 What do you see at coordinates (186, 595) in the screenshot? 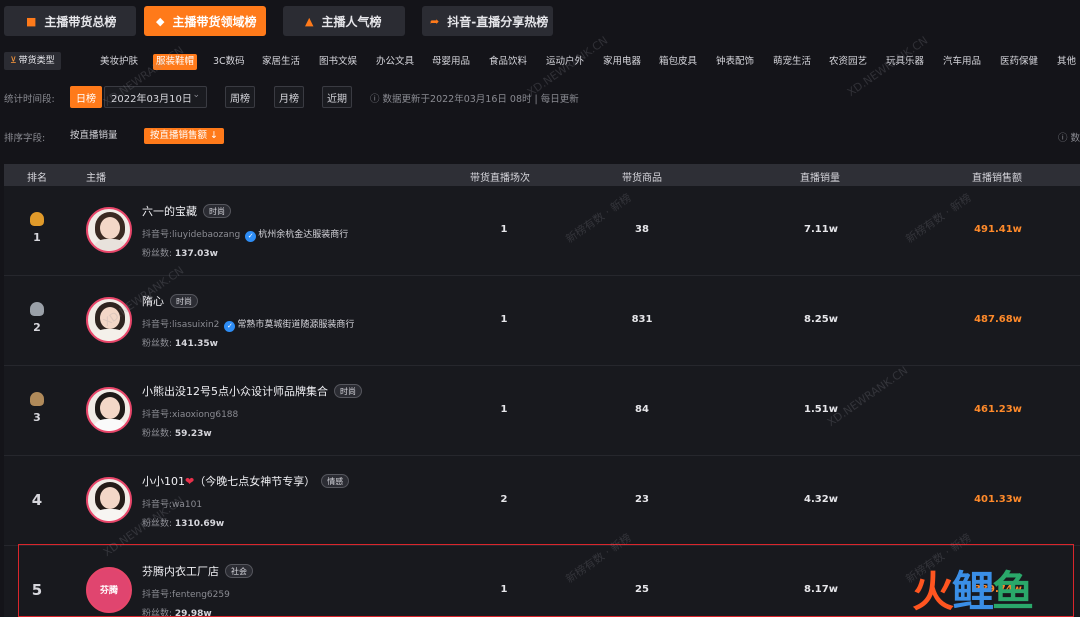
I see `anchor-account: 抖音号:fenteng6259` at bounding box center [186, 595].